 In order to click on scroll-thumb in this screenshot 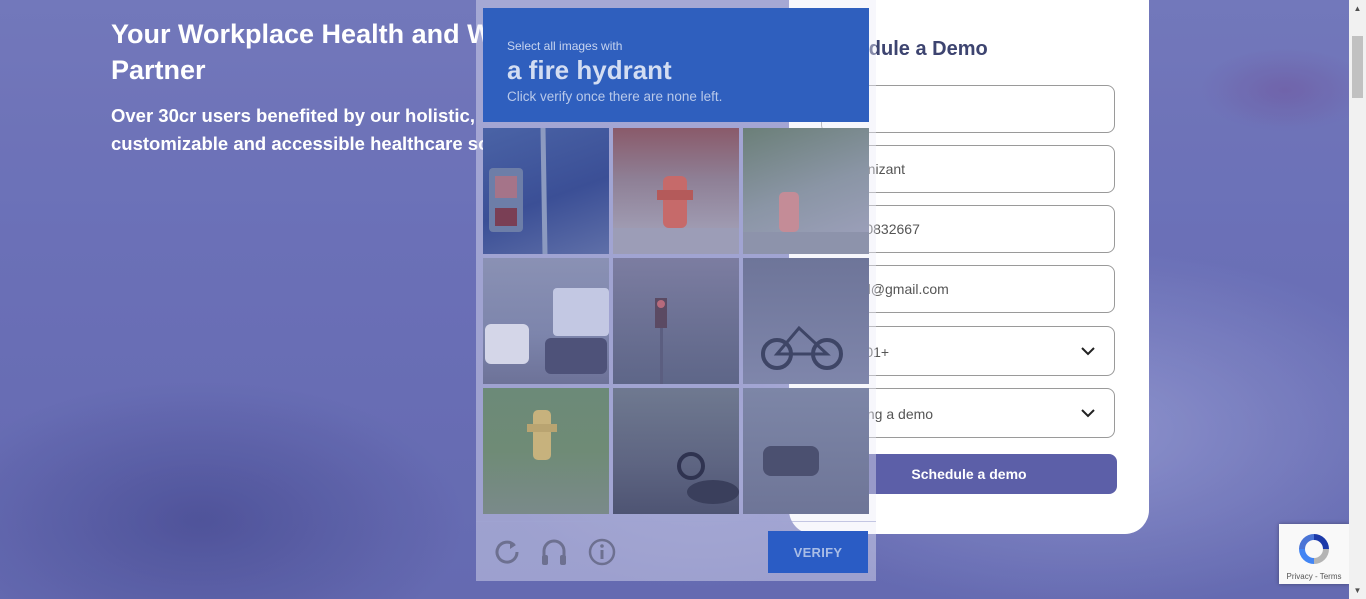, I will do `click(1357, 67)`.